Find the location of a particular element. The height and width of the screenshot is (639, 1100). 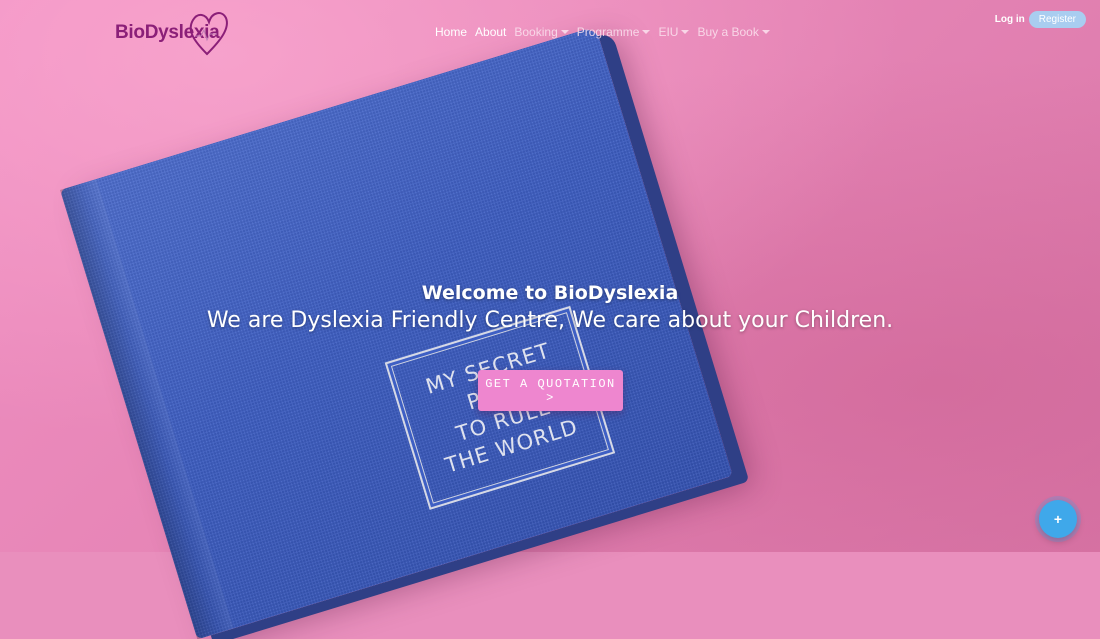

nav-buy-a-book-label: Buy a Book is located at coordinates (728, 32).